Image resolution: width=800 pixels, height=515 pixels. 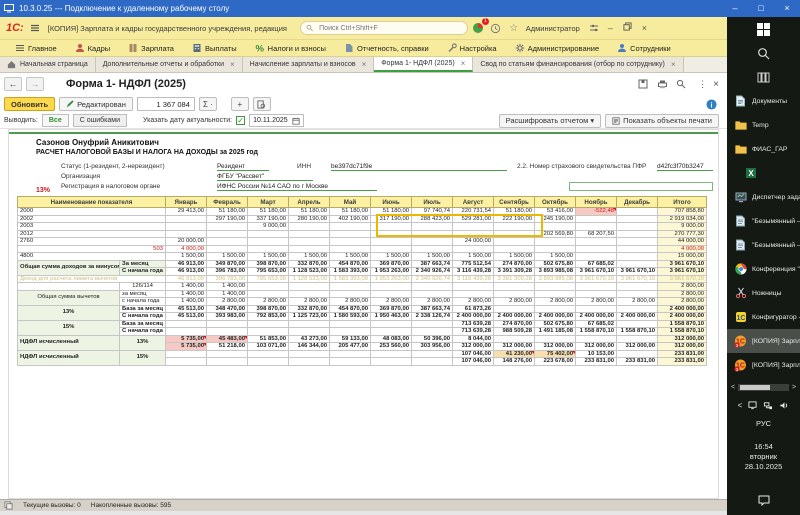 I want to click on notifications-icon: 1, so click(x=479, y=27).